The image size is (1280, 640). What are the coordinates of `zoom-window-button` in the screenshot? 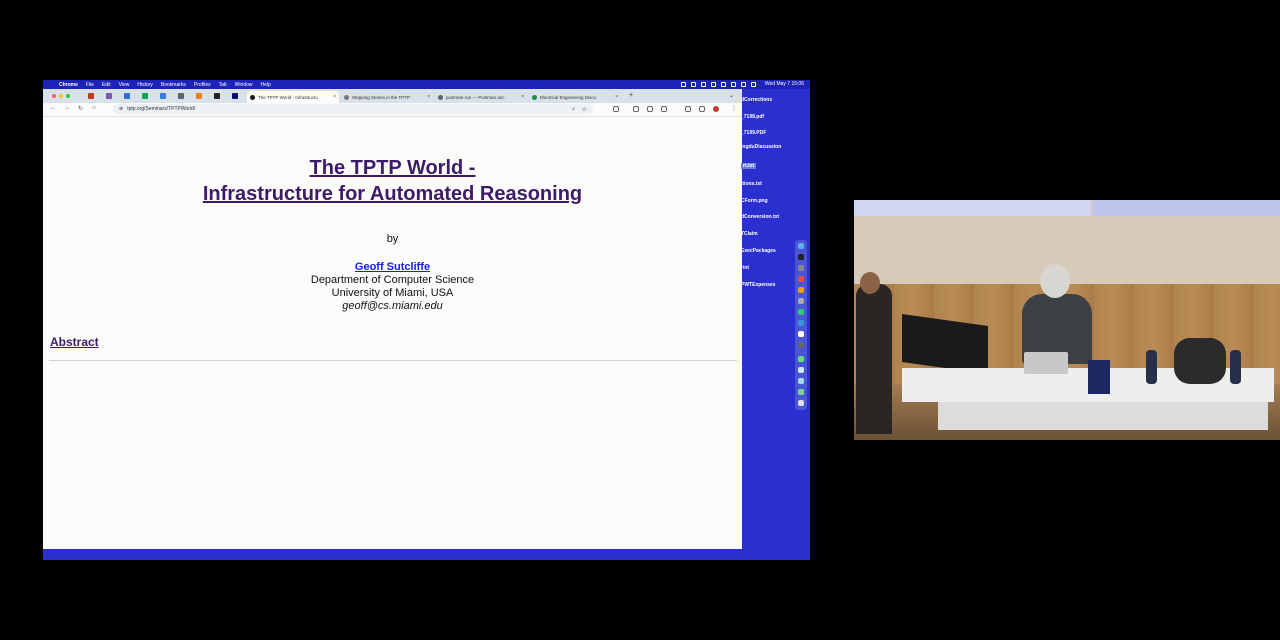 It's located at (68, 96).